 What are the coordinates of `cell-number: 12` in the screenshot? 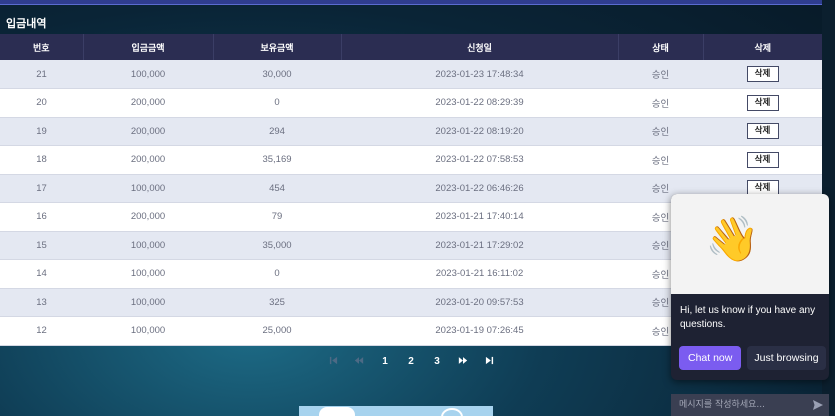 It's located at (41, 331).